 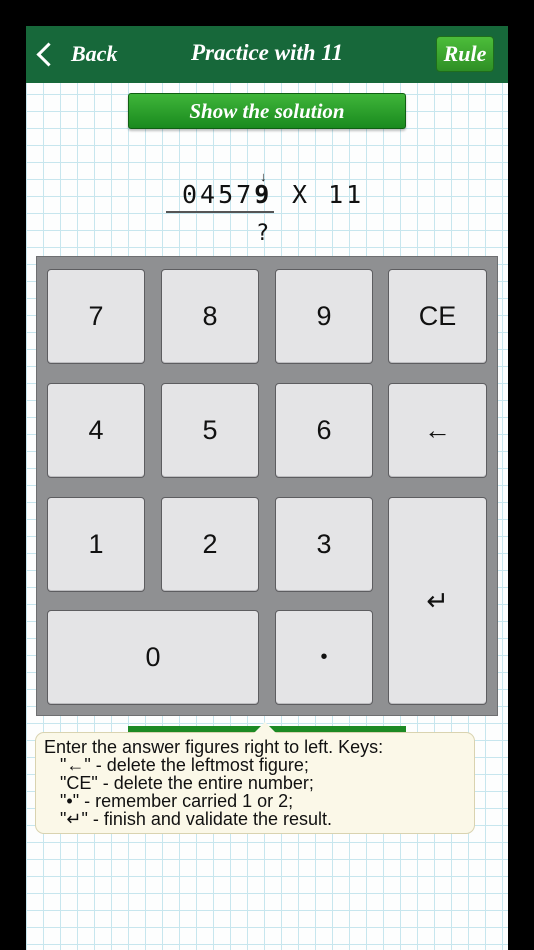 I want to click on key-6: 6, so click(x=324, y=430).